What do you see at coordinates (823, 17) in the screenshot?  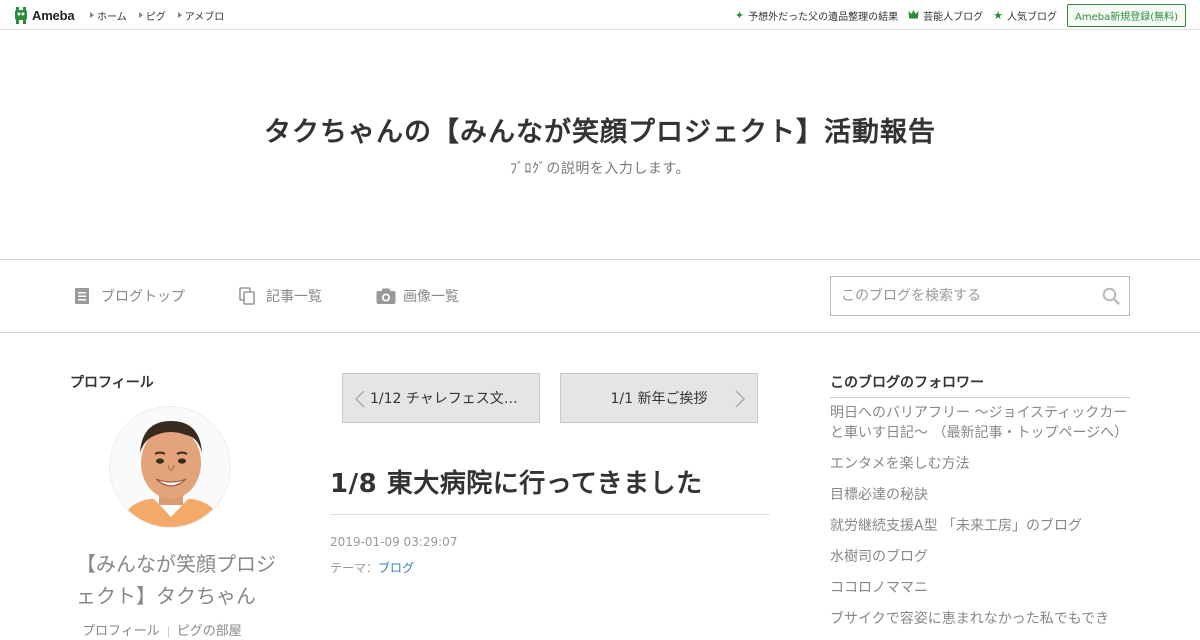 I see `link-featured-article-label: 予想外だった父の遺品整理の結果` at bounding box center [823, 17].